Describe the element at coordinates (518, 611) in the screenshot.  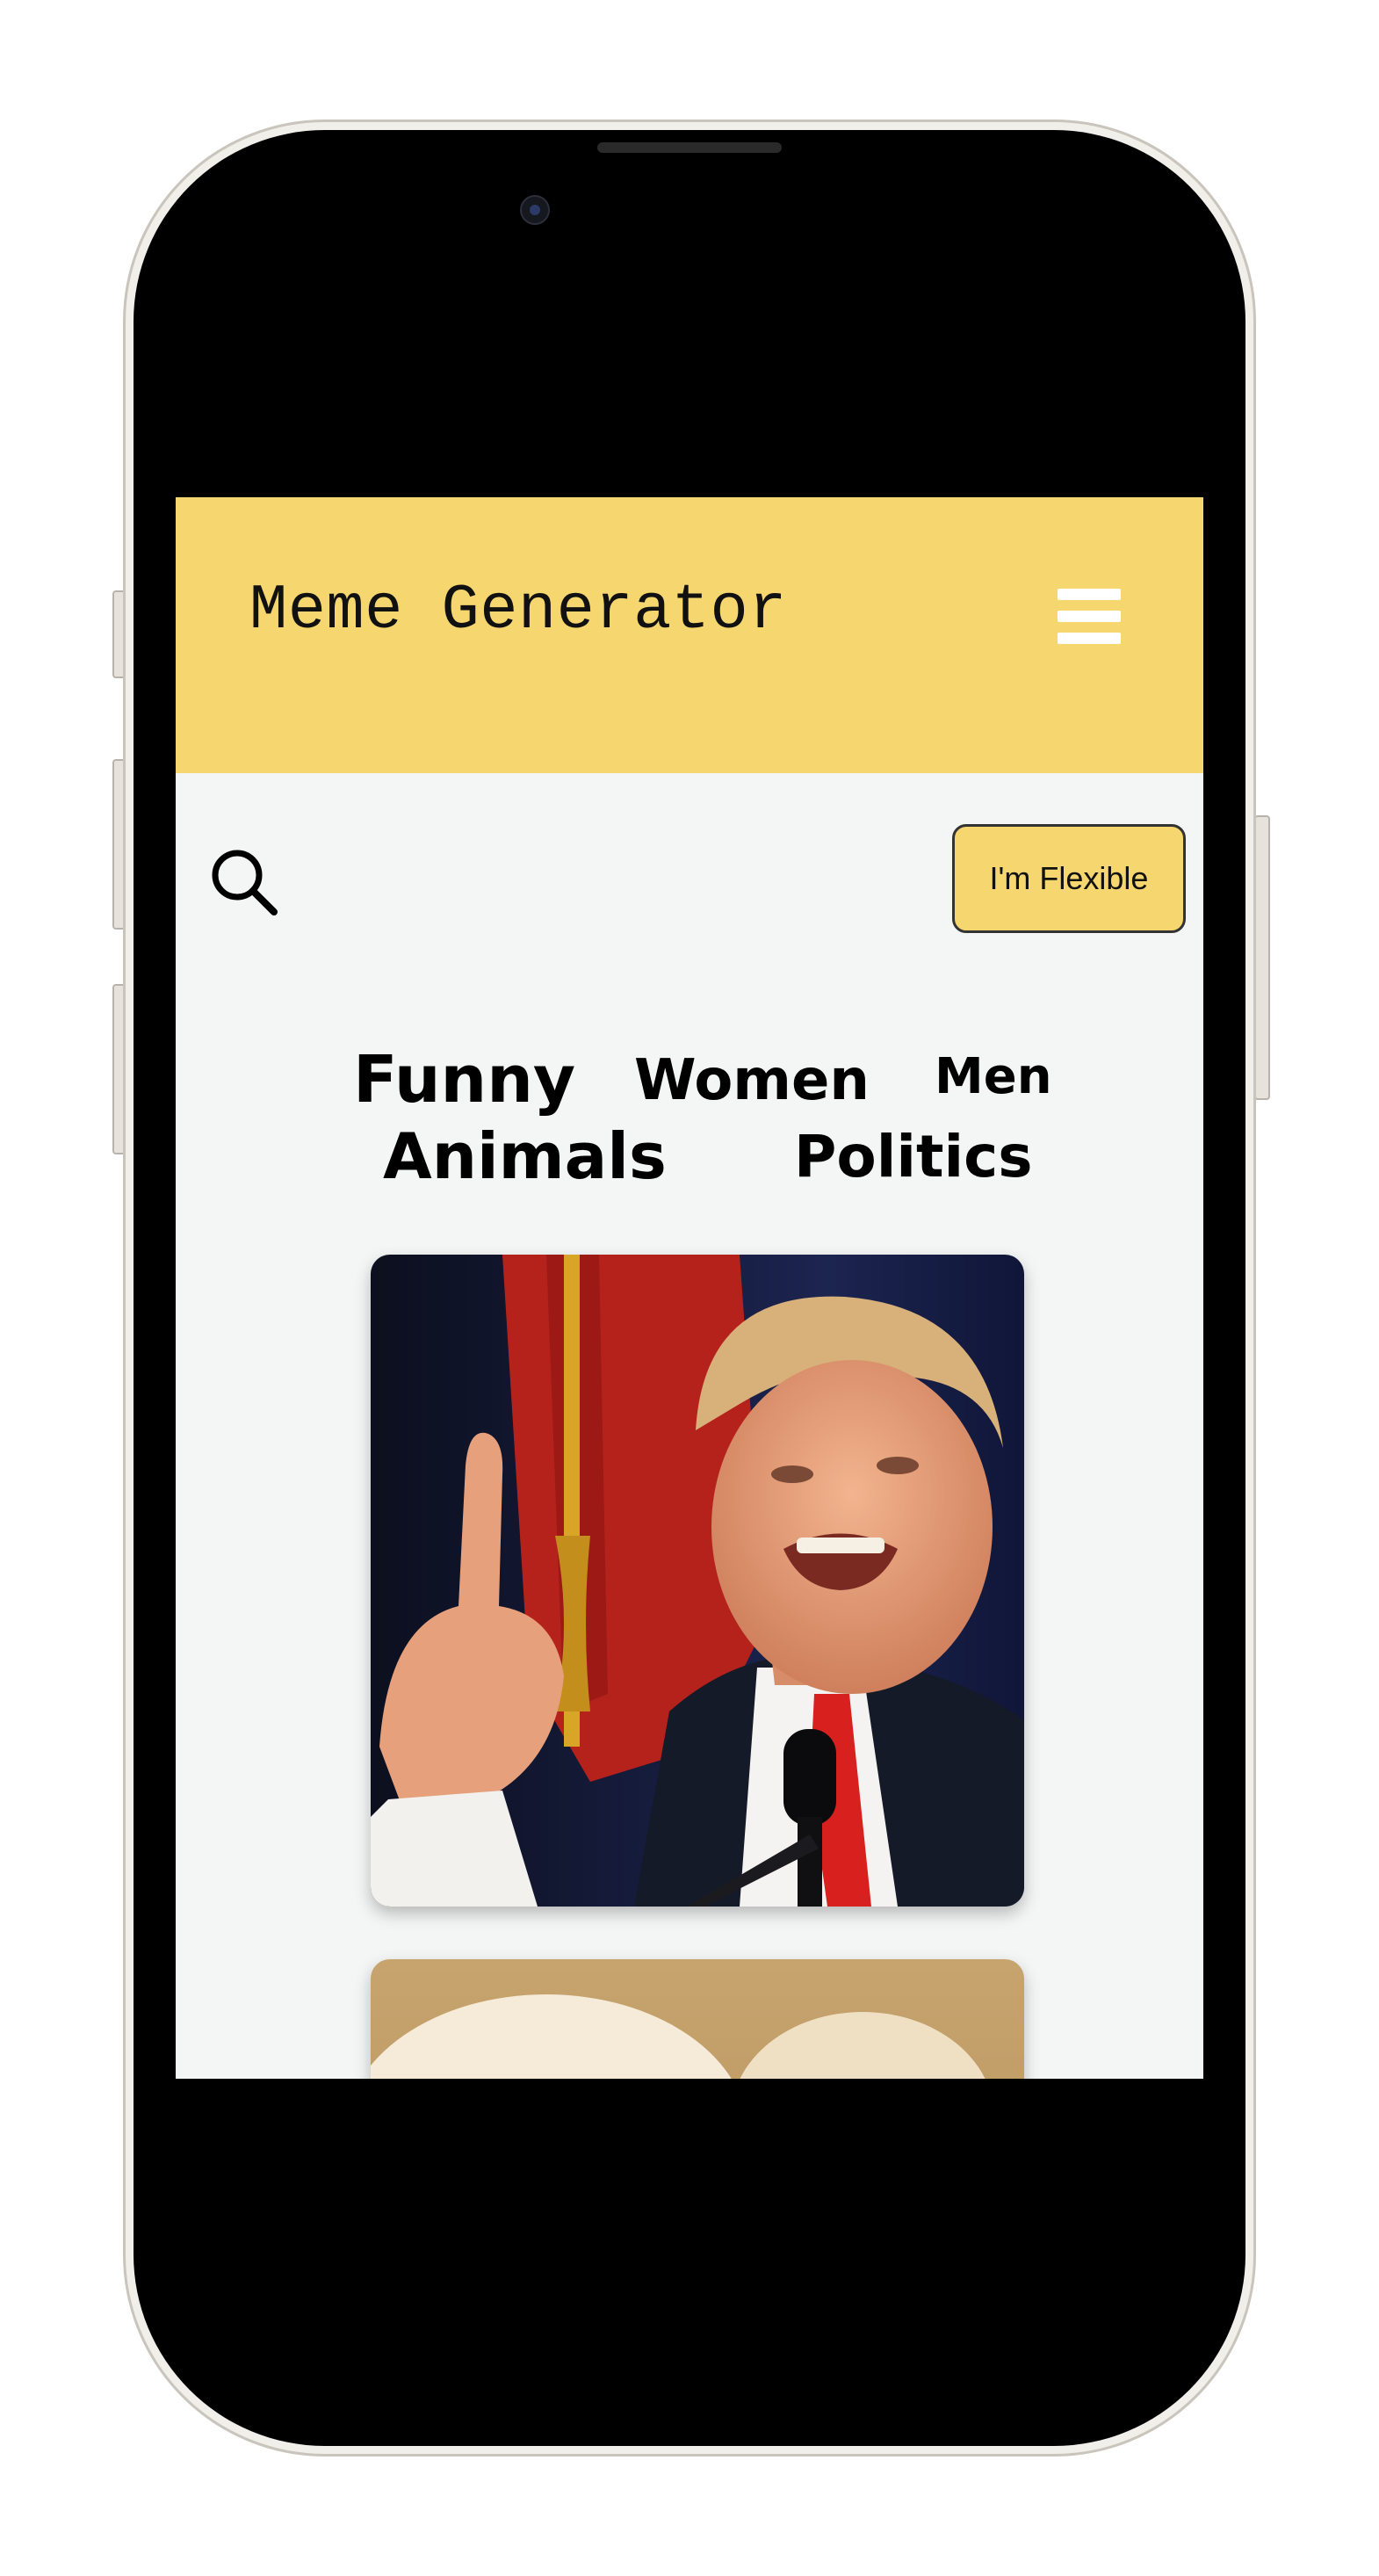
I see `page-title: Meme Generator` at that location.